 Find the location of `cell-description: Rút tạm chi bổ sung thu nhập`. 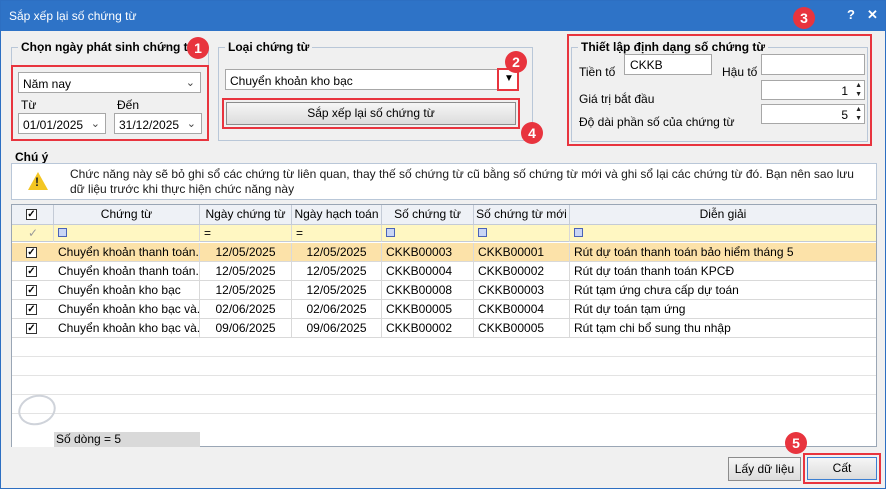

cell-description: Rút tạm chi bổ sung thu nhập is located at coordinates (652, 328).